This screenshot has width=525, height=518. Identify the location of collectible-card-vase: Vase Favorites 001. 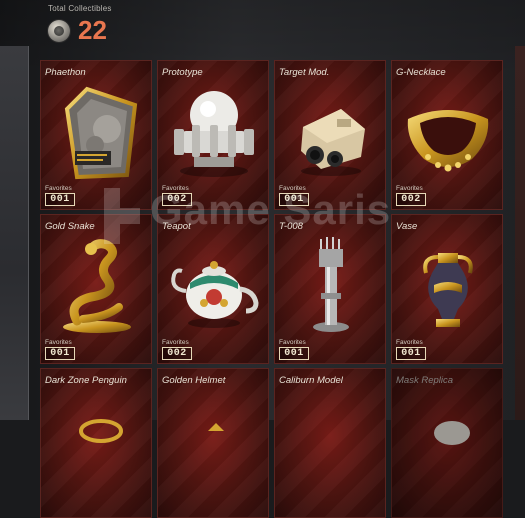
(447, 289).